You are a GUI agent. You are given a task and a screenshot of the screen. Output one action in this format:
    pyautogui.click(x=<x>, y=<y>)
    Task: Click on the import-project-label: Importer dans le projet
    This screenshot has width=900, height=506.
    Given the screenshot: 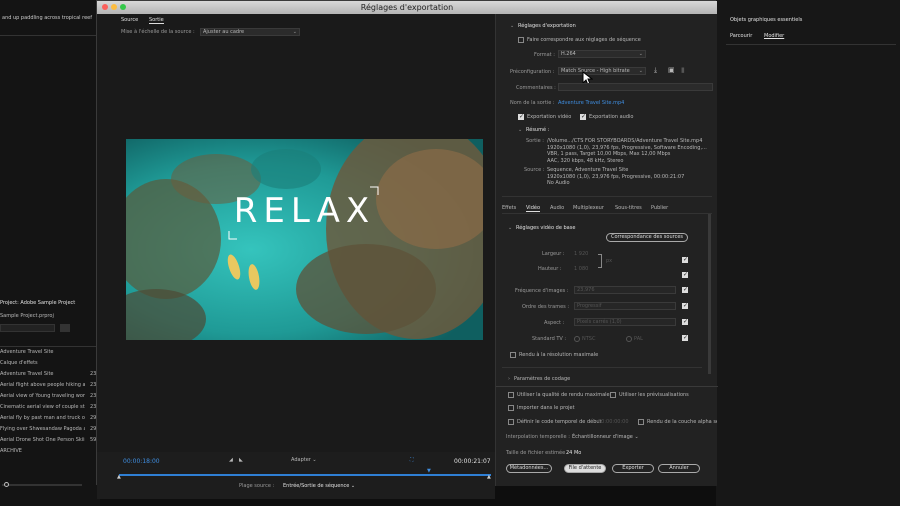 What is the action you would take?
    pyautogui.click(x=546, y=408)
    